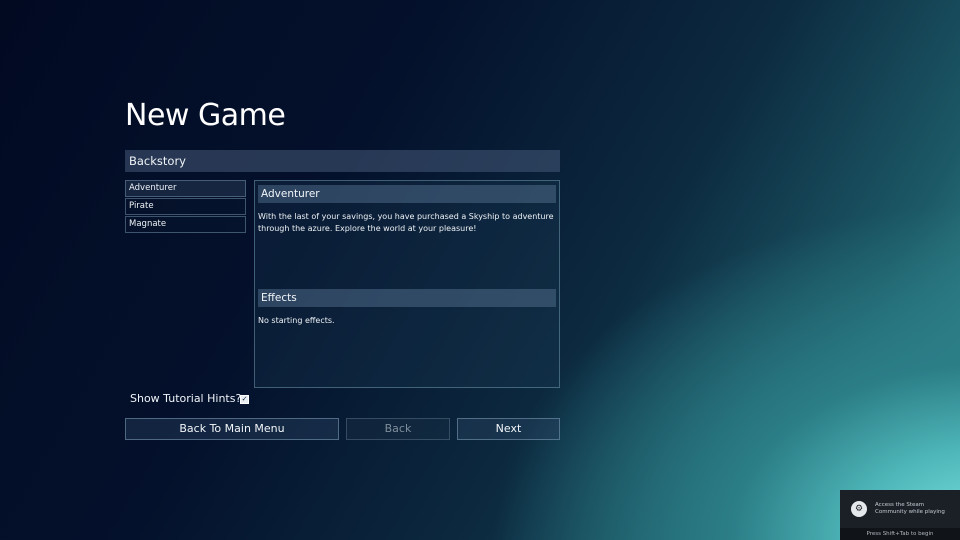  What do you see at coordinates (244, 399) in the screenshot?
I see `tutorial-hints-checkbox: ✓` at bounding box center [244, 399].